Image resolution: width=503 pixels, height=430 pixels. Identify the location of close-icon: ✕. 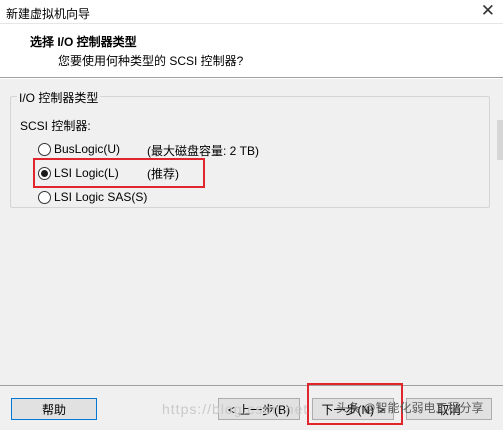
(488, 11).